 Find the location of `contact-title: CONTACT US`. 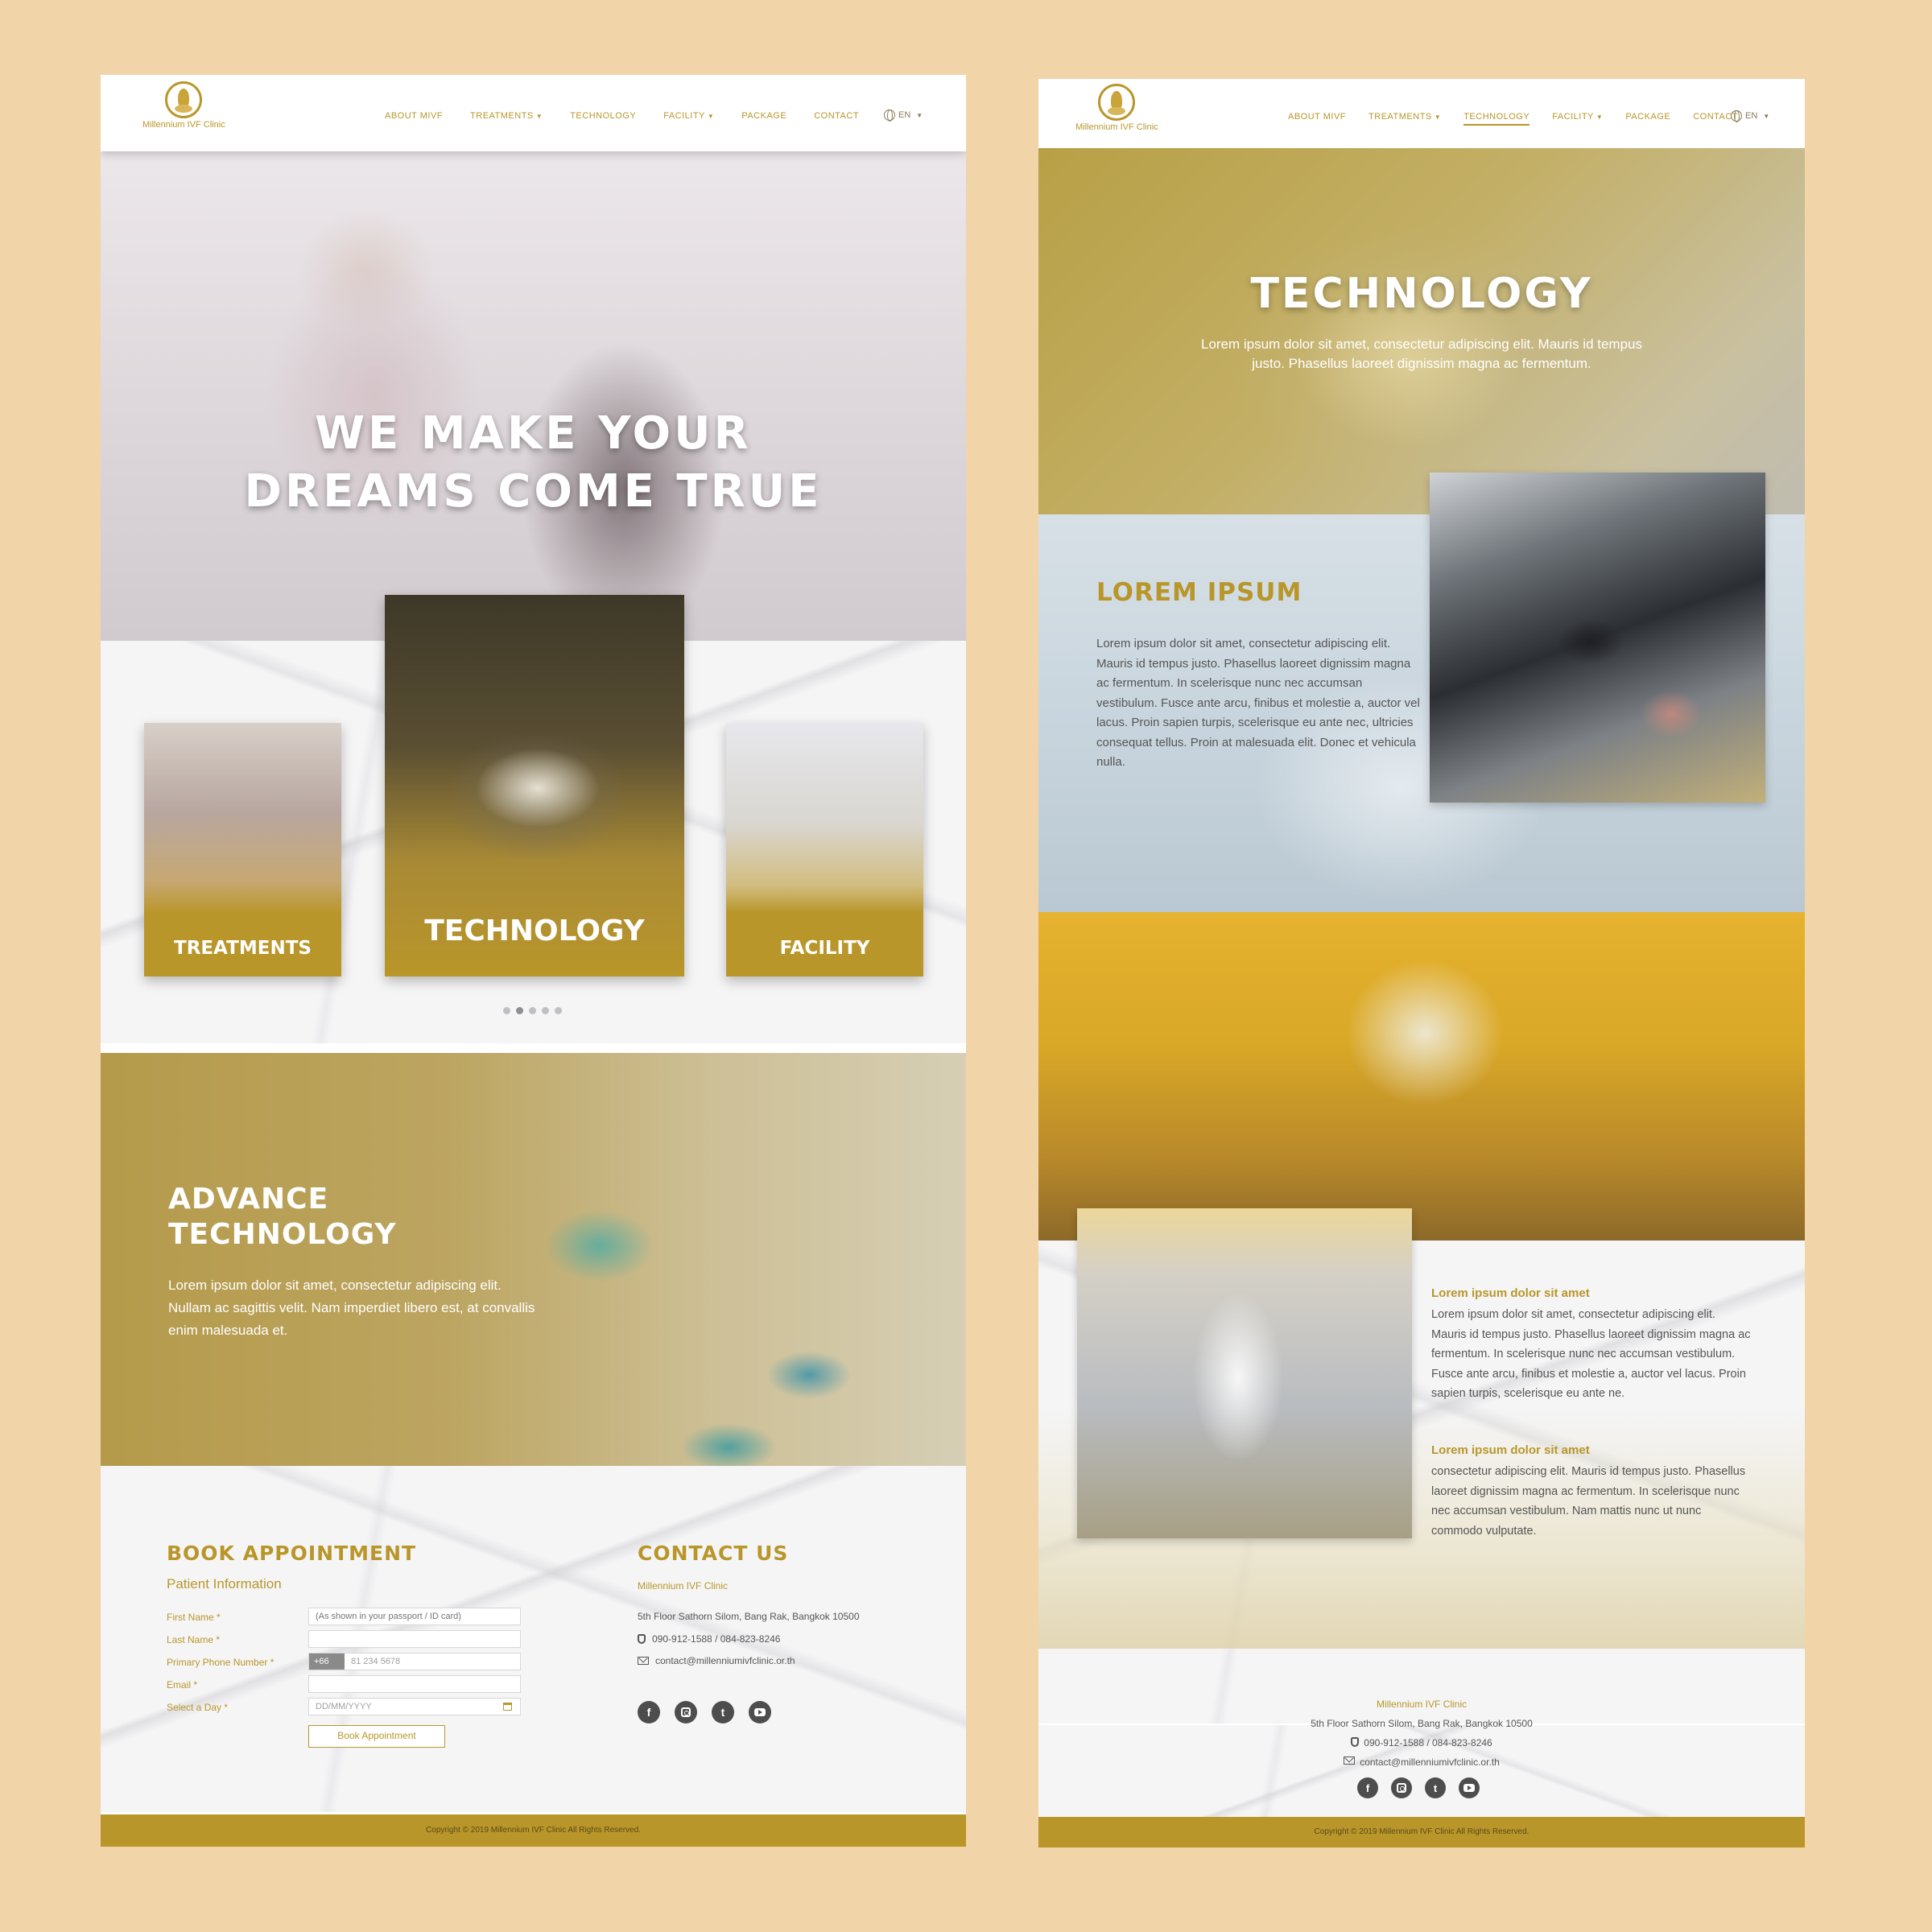

contact-title: CONTACT US is located at coordinates (713, 1553).